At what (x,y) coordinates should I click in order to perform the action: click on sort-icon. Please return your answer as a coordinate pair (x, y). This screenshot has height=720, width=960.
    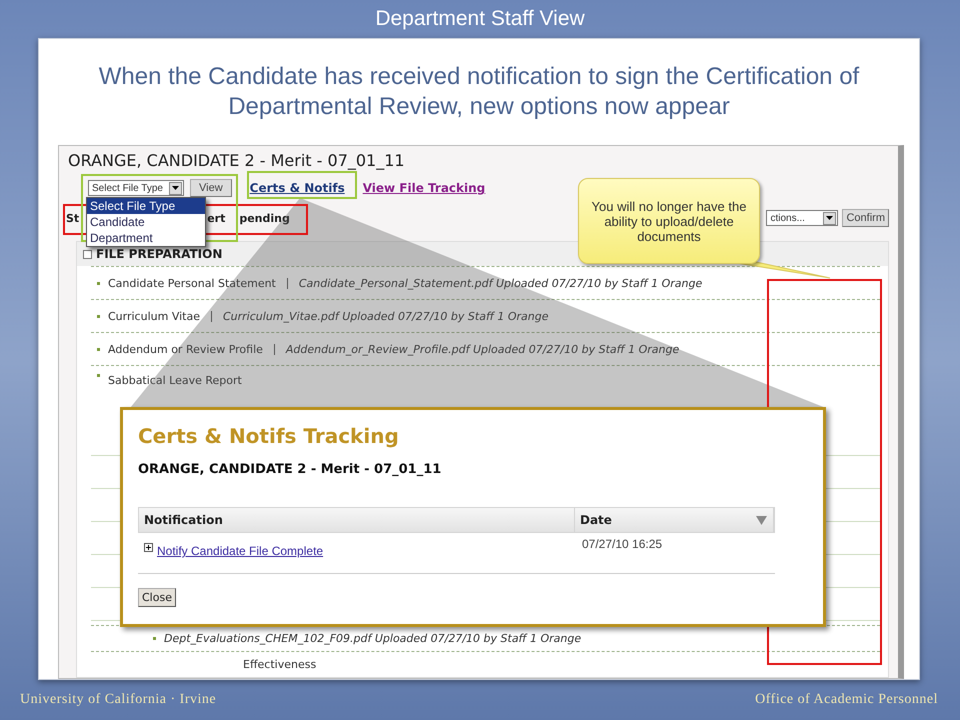
    Looking at the image, I should click on (761, 520).